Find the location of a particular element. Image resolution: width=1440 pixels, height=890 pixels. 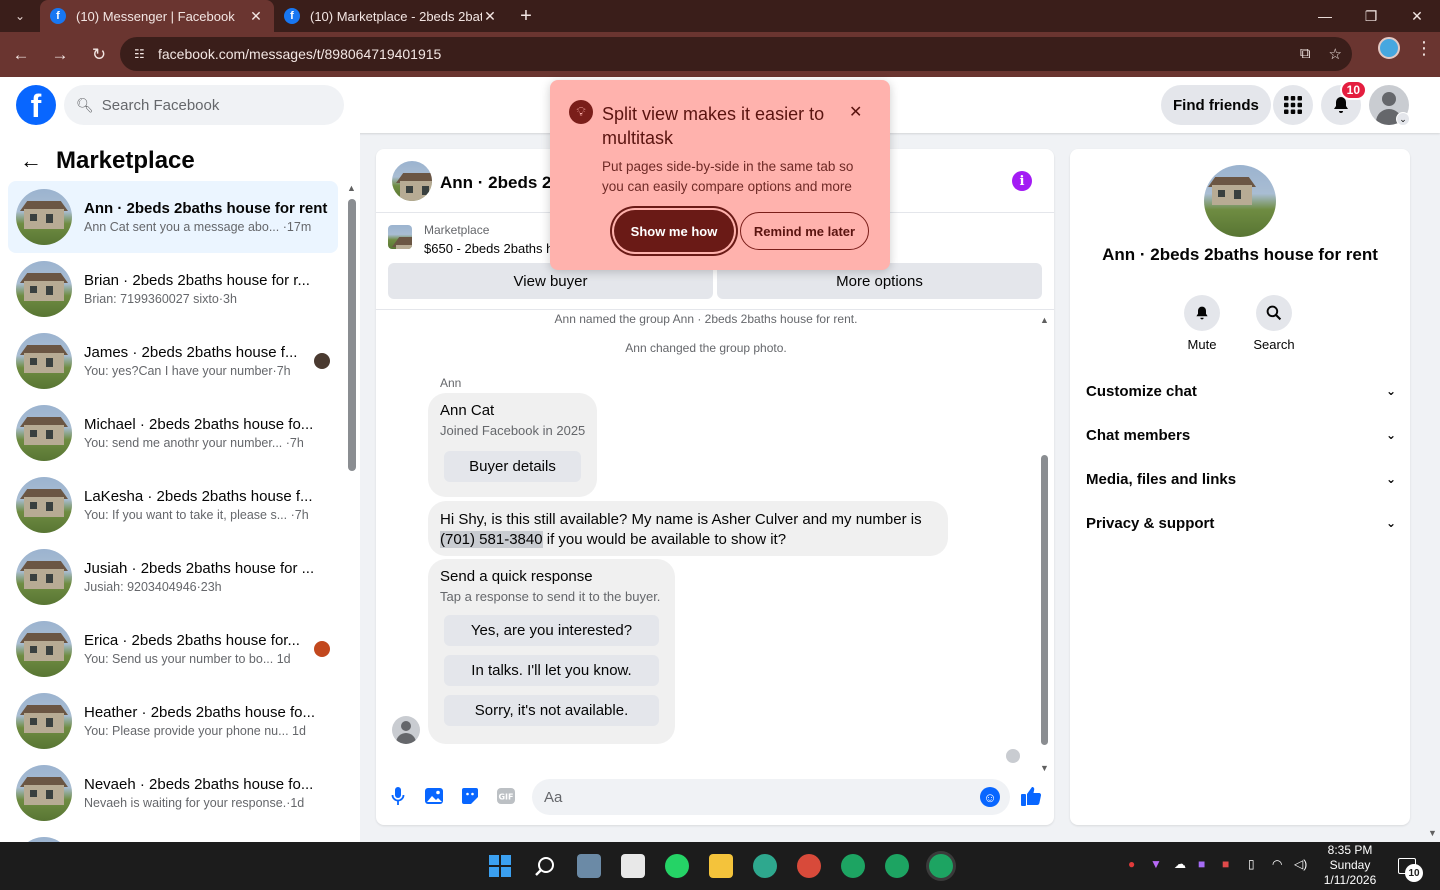

browser-tab-marketplace: f (10) Marketplace - 2beds 2bath ✕ is located at coordinates (391, 16).